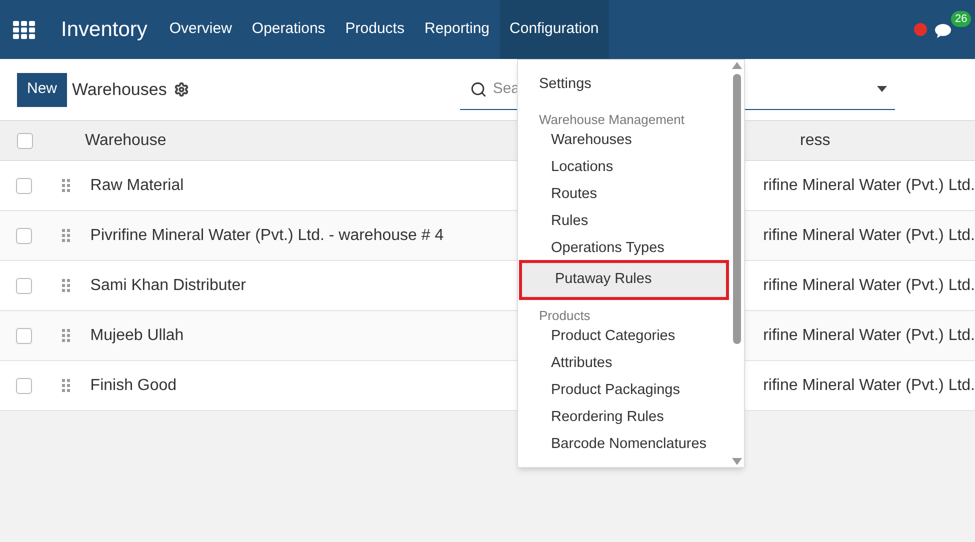 The image size is (975, 542). Describe the element at coordinates (104, 30) in the screenshot. I see `app-title: Inventory` at that location.